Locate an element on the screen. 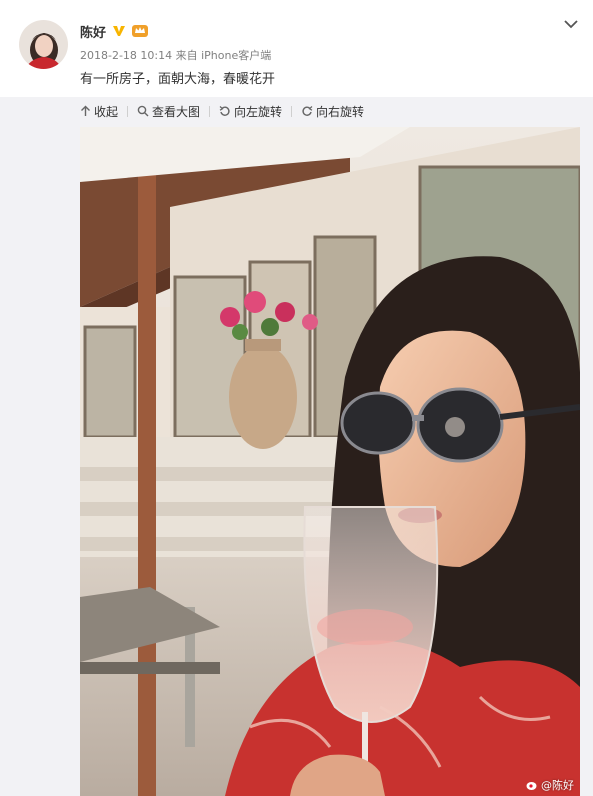 The image size is (593, 796). view-large-button: 查看大图 is located at coordinates (168, 111).